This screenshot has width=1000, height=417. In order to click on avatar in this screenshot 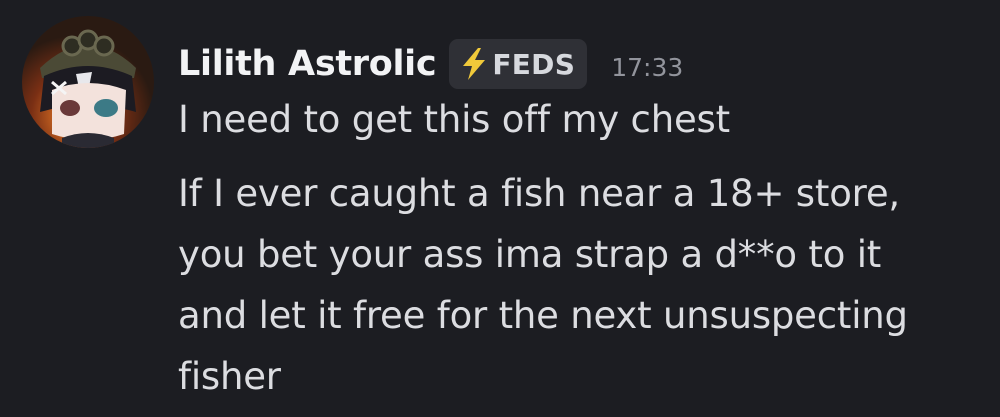, I will do `click(88, 82)`.